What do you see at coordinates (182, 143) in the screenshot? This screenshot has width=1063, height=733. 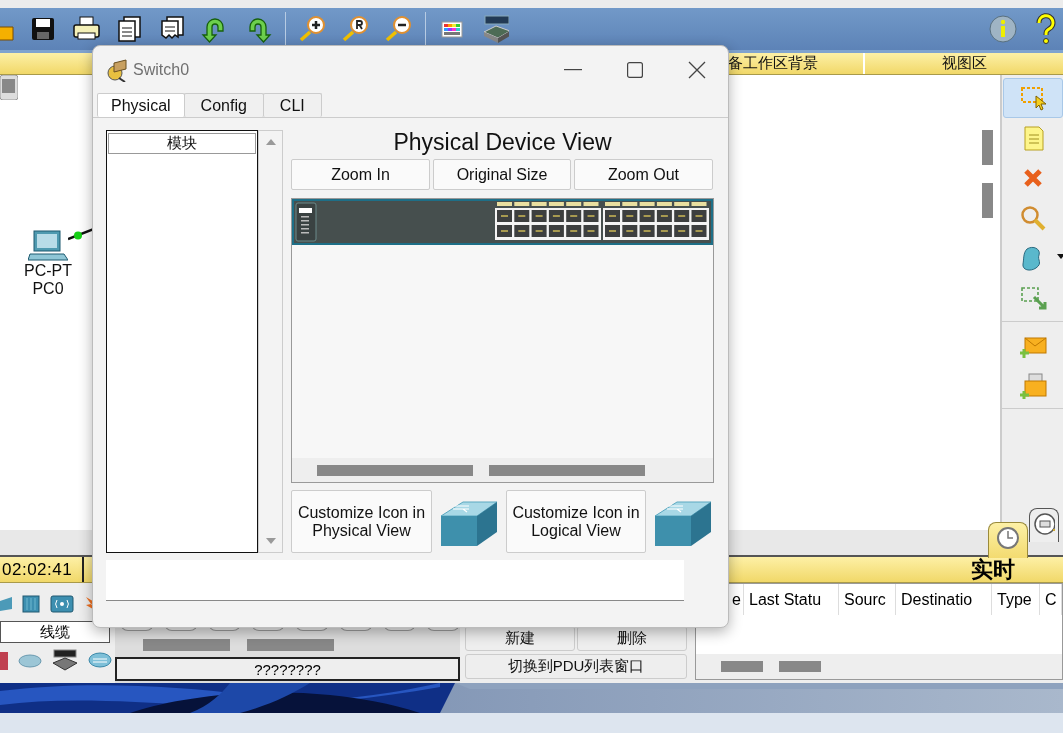 I see `list-header: 模块` at bounding box center [182, 143].